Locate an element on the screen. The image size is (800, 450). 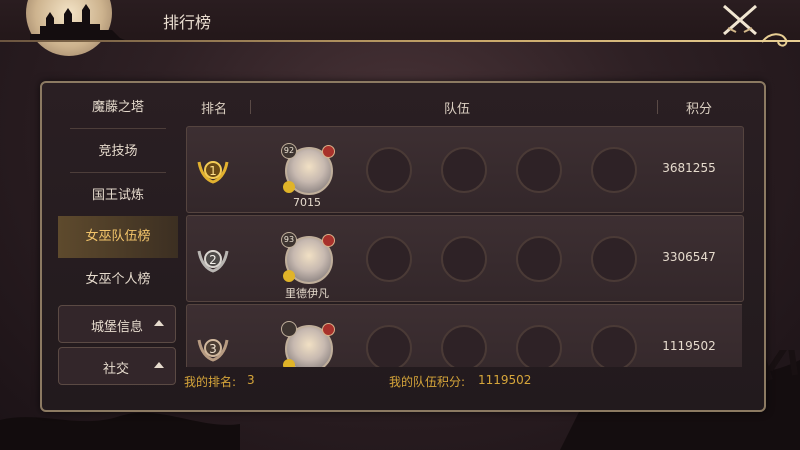
table-row: 3 1119502 is located at coordinates (464, 335).